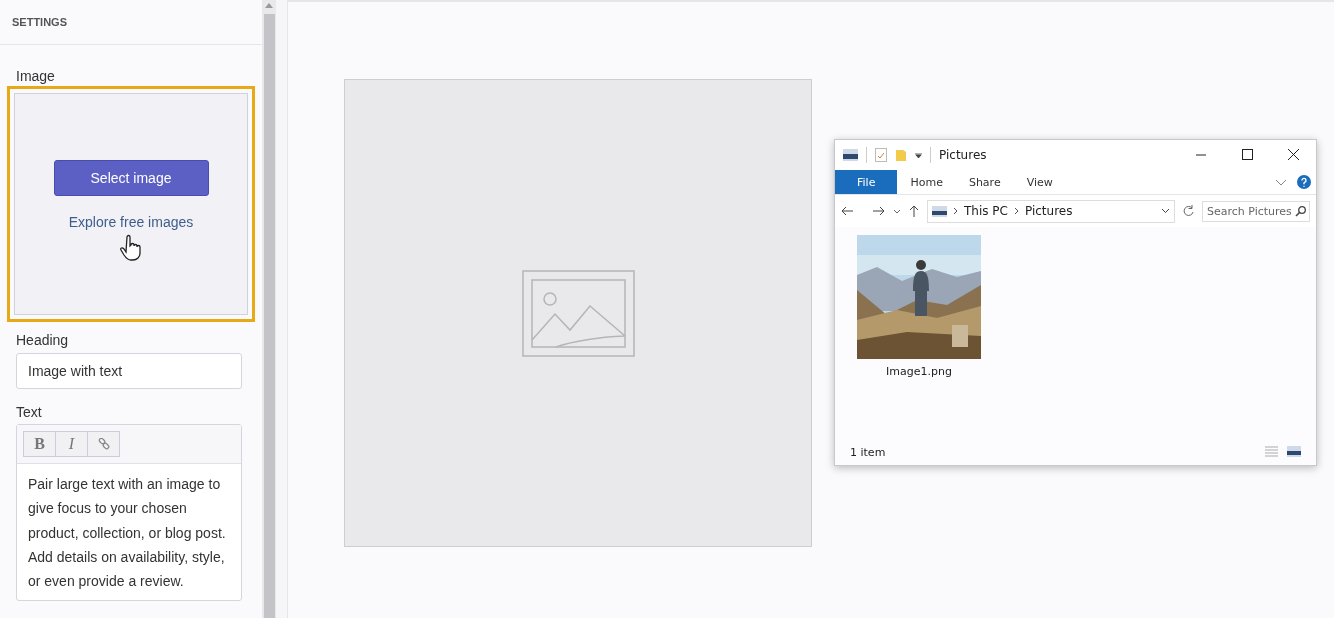 The image size is (1334, 618). What do you see at coordinates (1048, 211) in the screenshot?
I see `breadcrumb-item: Pictures` at bounding box center [1048, 211].